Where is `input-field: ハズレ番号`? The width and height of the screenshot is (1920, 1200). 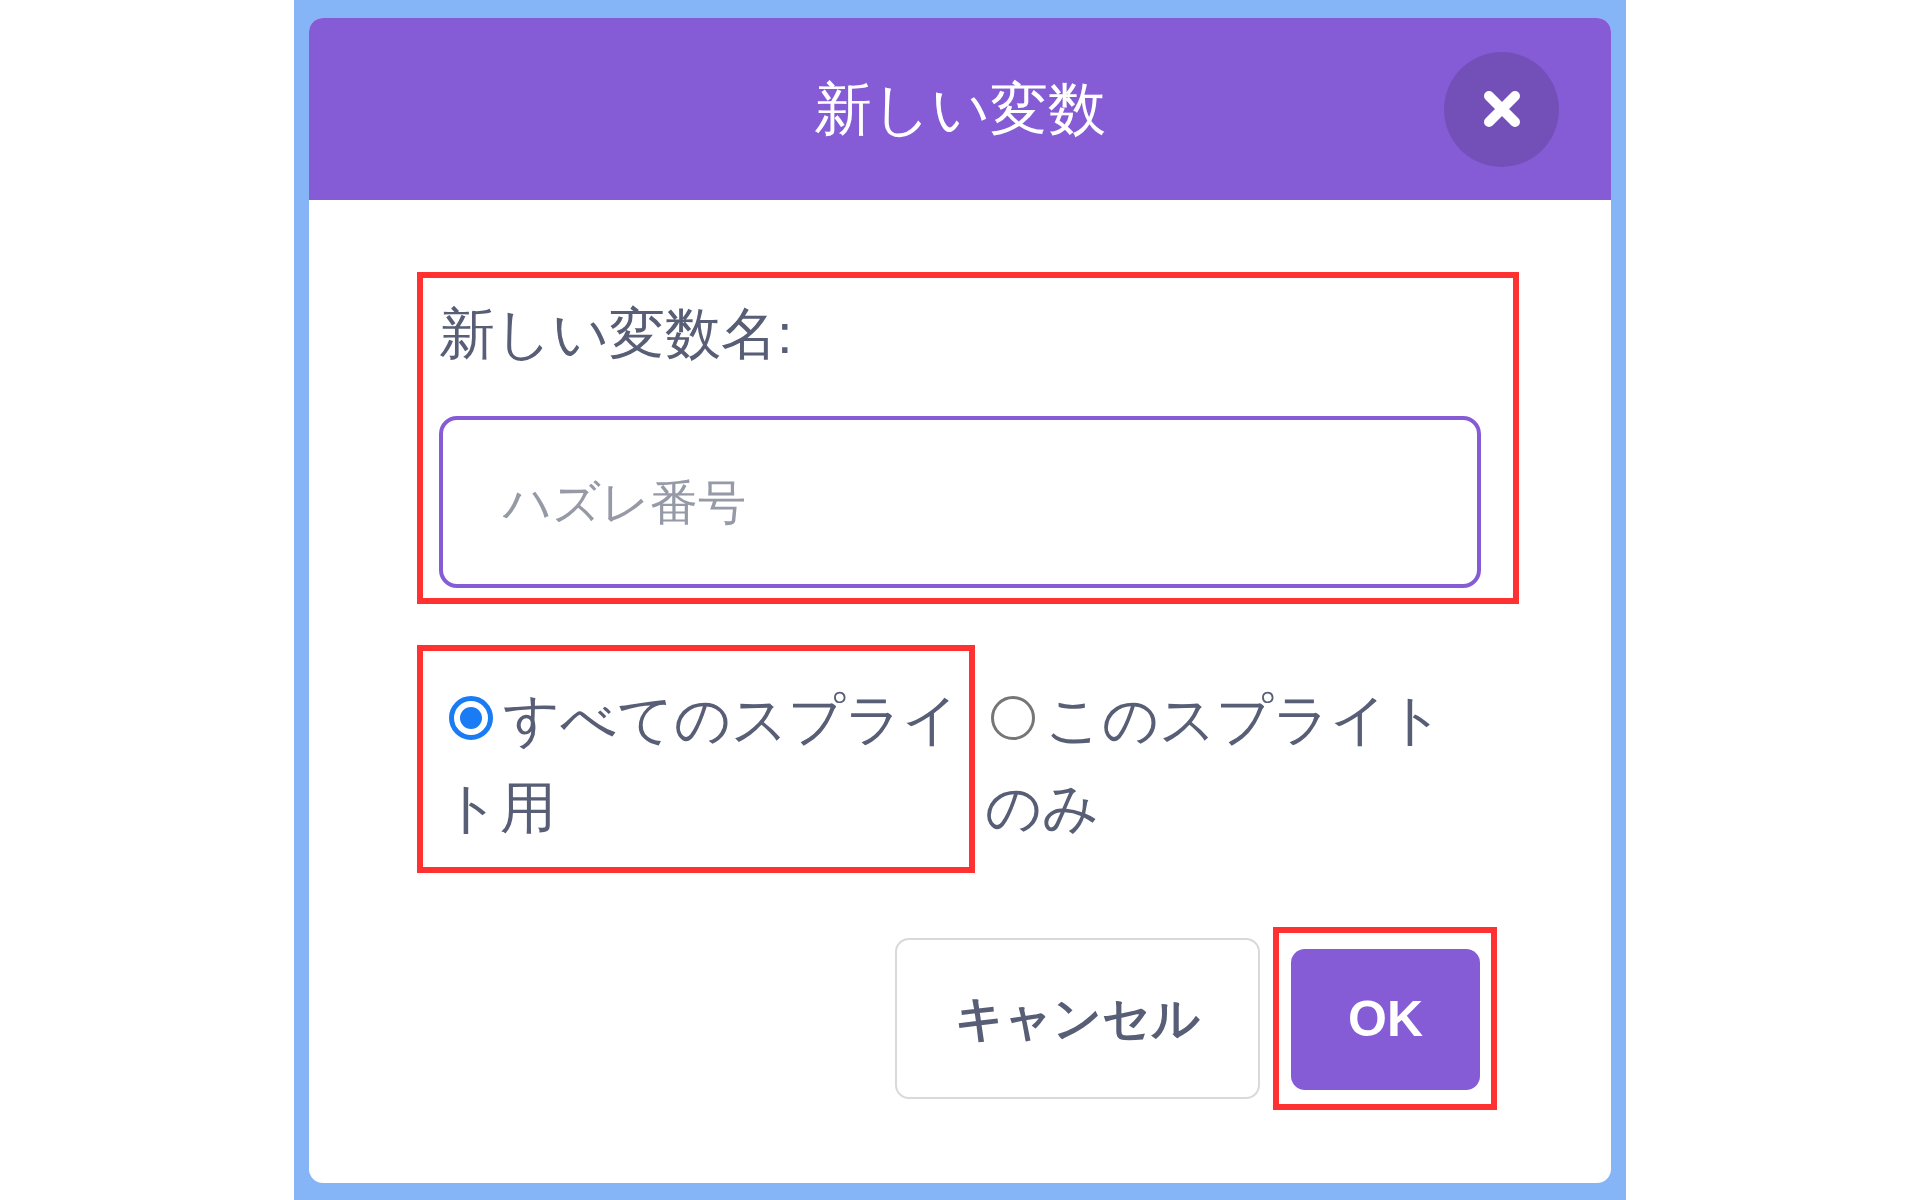 input-field: ハズレ番号 is located at coordinates (960, 502).